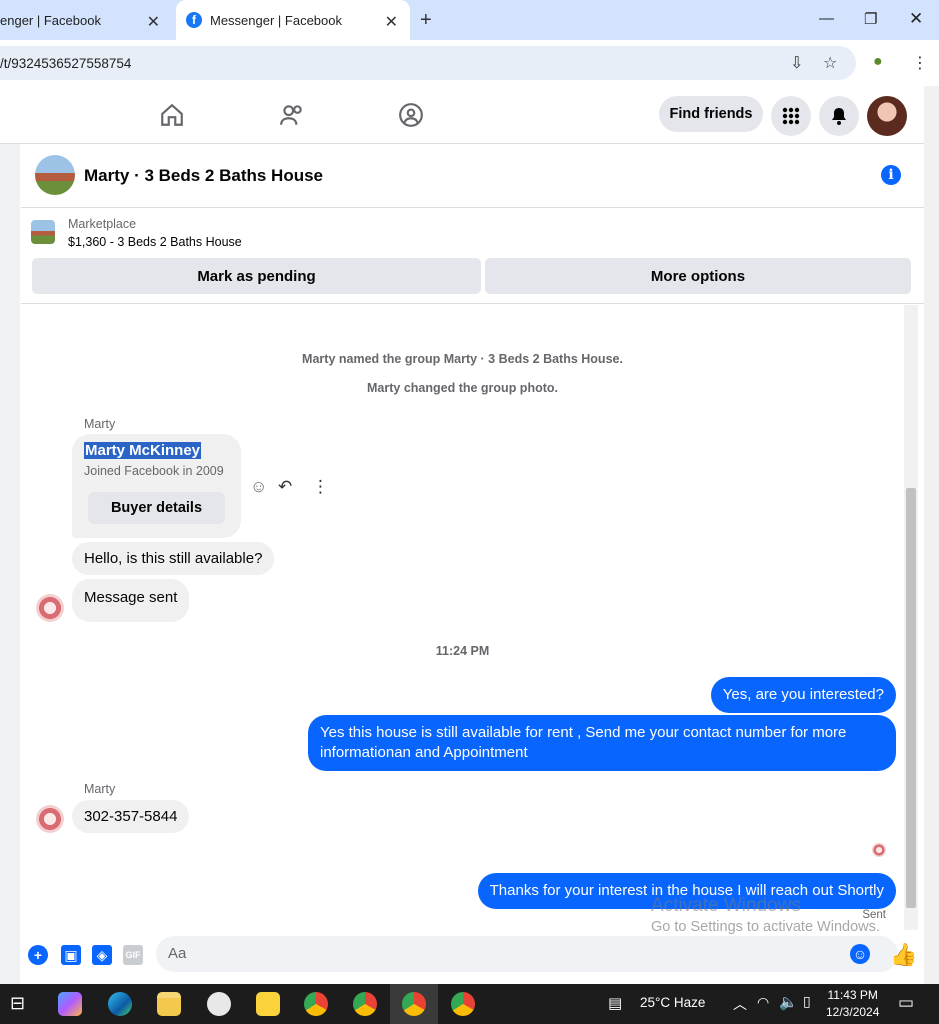 The width and height of the screenshot is (939, 1024). Describe the element at coordinates (156, 508) in the screenshot. I see `buyer-details-button: Buyer details` at that location.